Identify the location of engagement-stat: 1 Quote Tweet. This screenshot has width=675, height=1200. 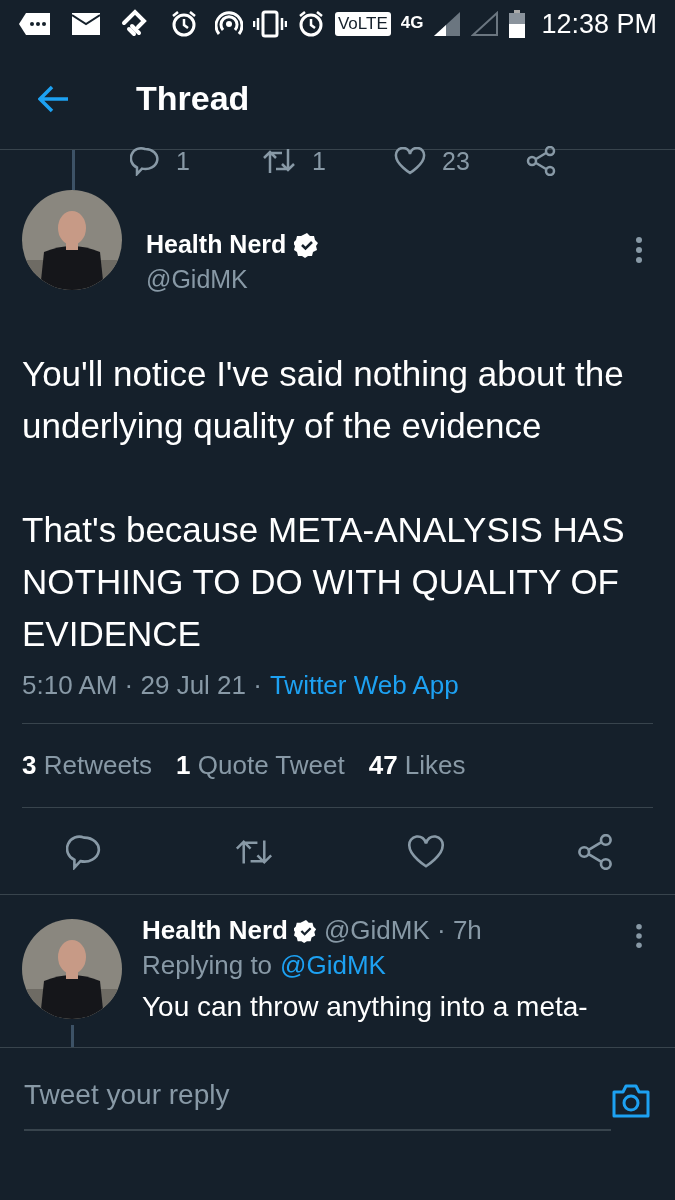
(260, 765).